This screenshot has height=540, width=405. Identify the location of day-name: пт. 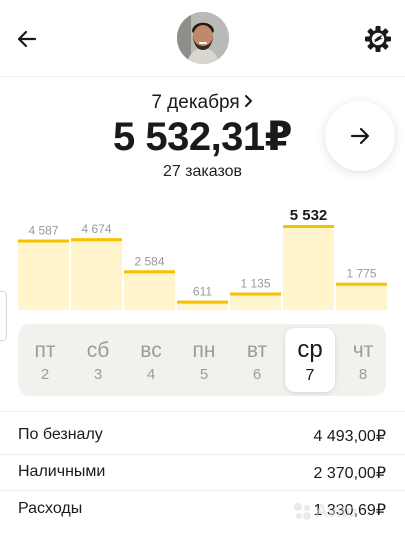
(45, 350).